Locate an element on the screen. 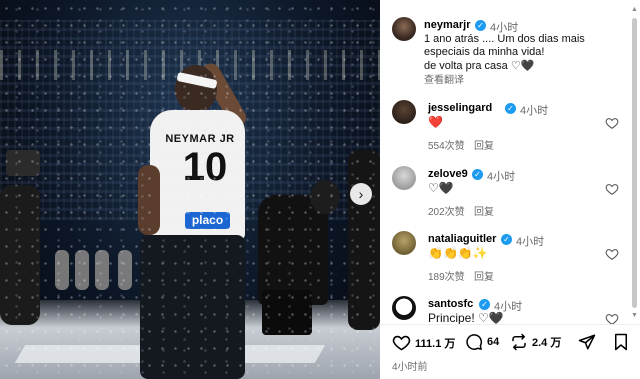 This screenshot has width=640, height=379. post-timestamp: 4小时前 is located at coordinates (410, 365).